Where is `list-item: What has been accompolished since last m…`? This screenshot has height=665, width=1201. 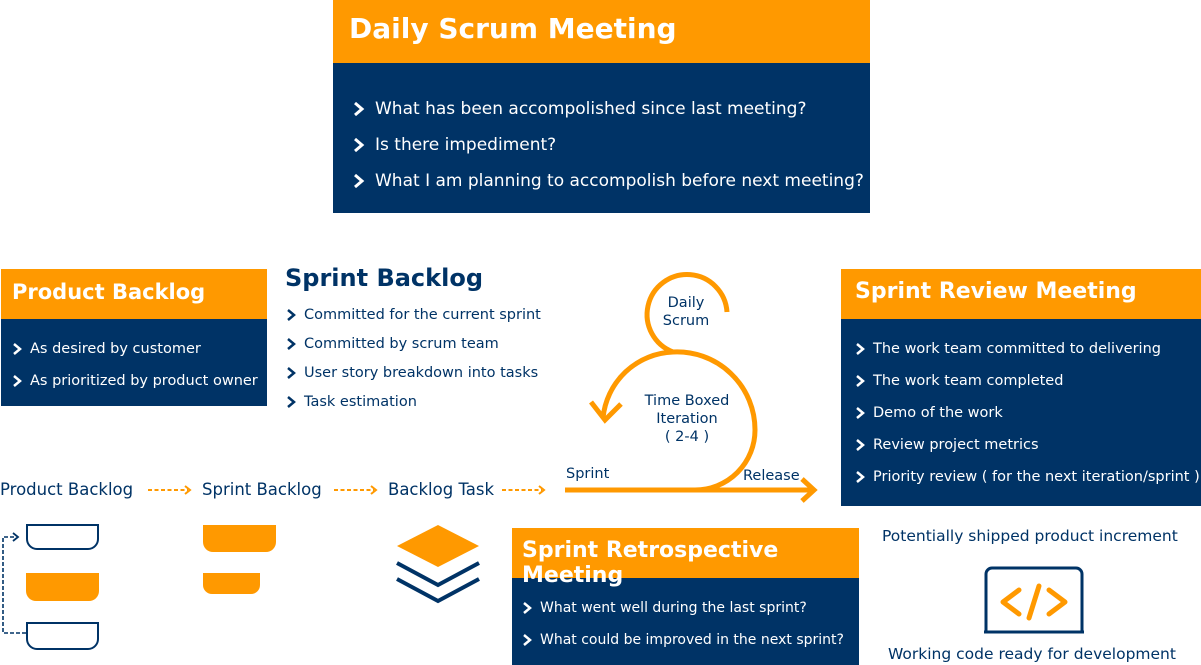 list-item: What has been accompolished since last m… is located at coordinates (611, 109).